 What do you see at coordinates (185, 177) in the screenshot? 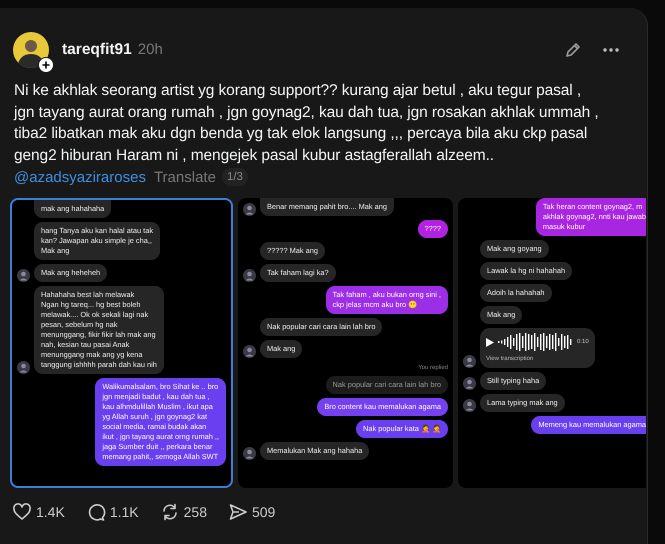
I see `translate-link: Translate` at bounding box center [185, 177].